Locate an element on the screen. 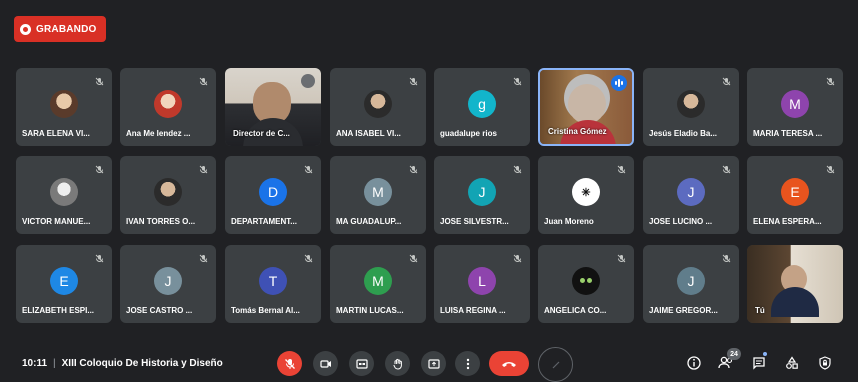 The height and width of the screenshot is (382, 858). meeting-details-button is located at coordinates (694, 363).